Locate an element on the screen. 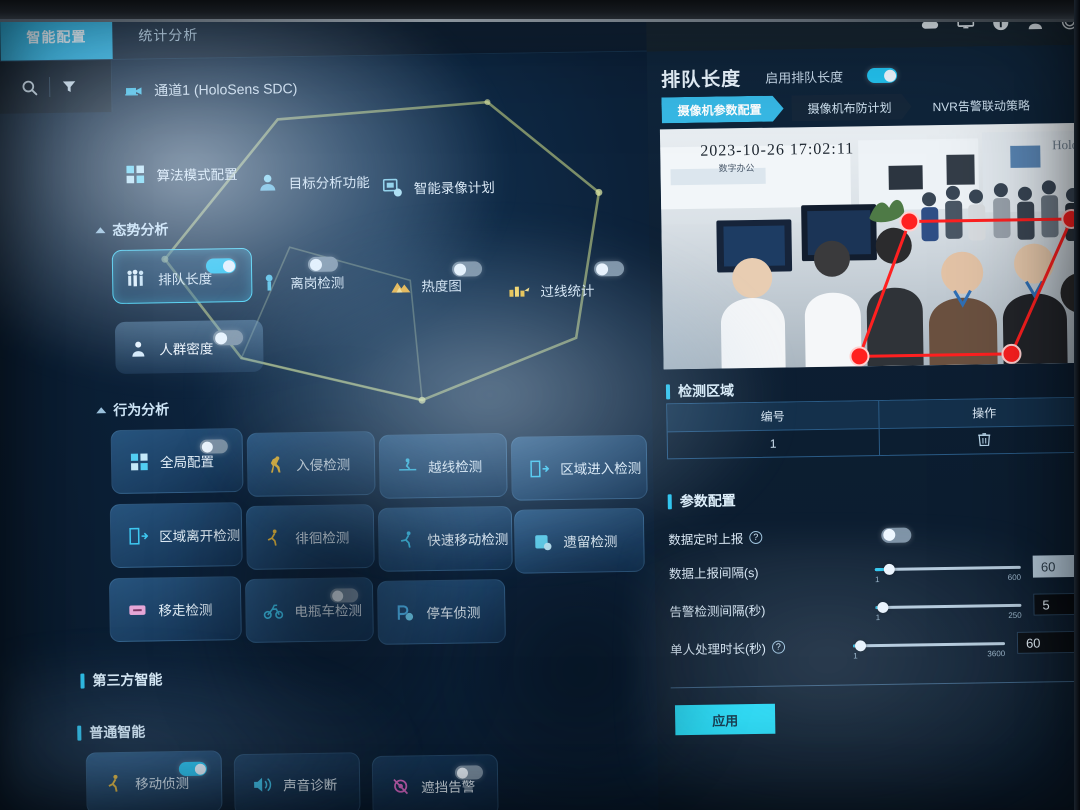  situation-item-queue-length: 排队长度 is located at coordinates (169, 277).